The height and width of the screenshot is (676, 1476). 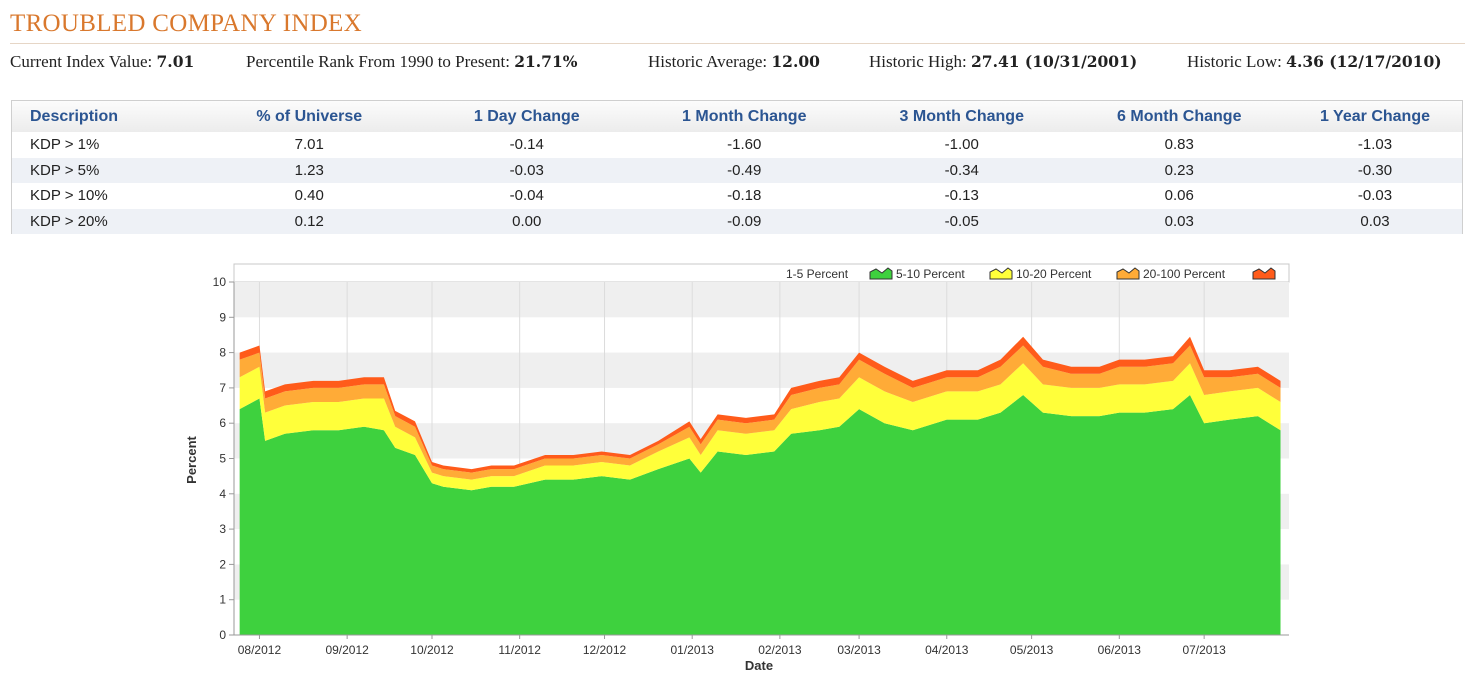 I want to click on stat-current-index: Current Index Value: 7.01, so click(x=102, y=62).